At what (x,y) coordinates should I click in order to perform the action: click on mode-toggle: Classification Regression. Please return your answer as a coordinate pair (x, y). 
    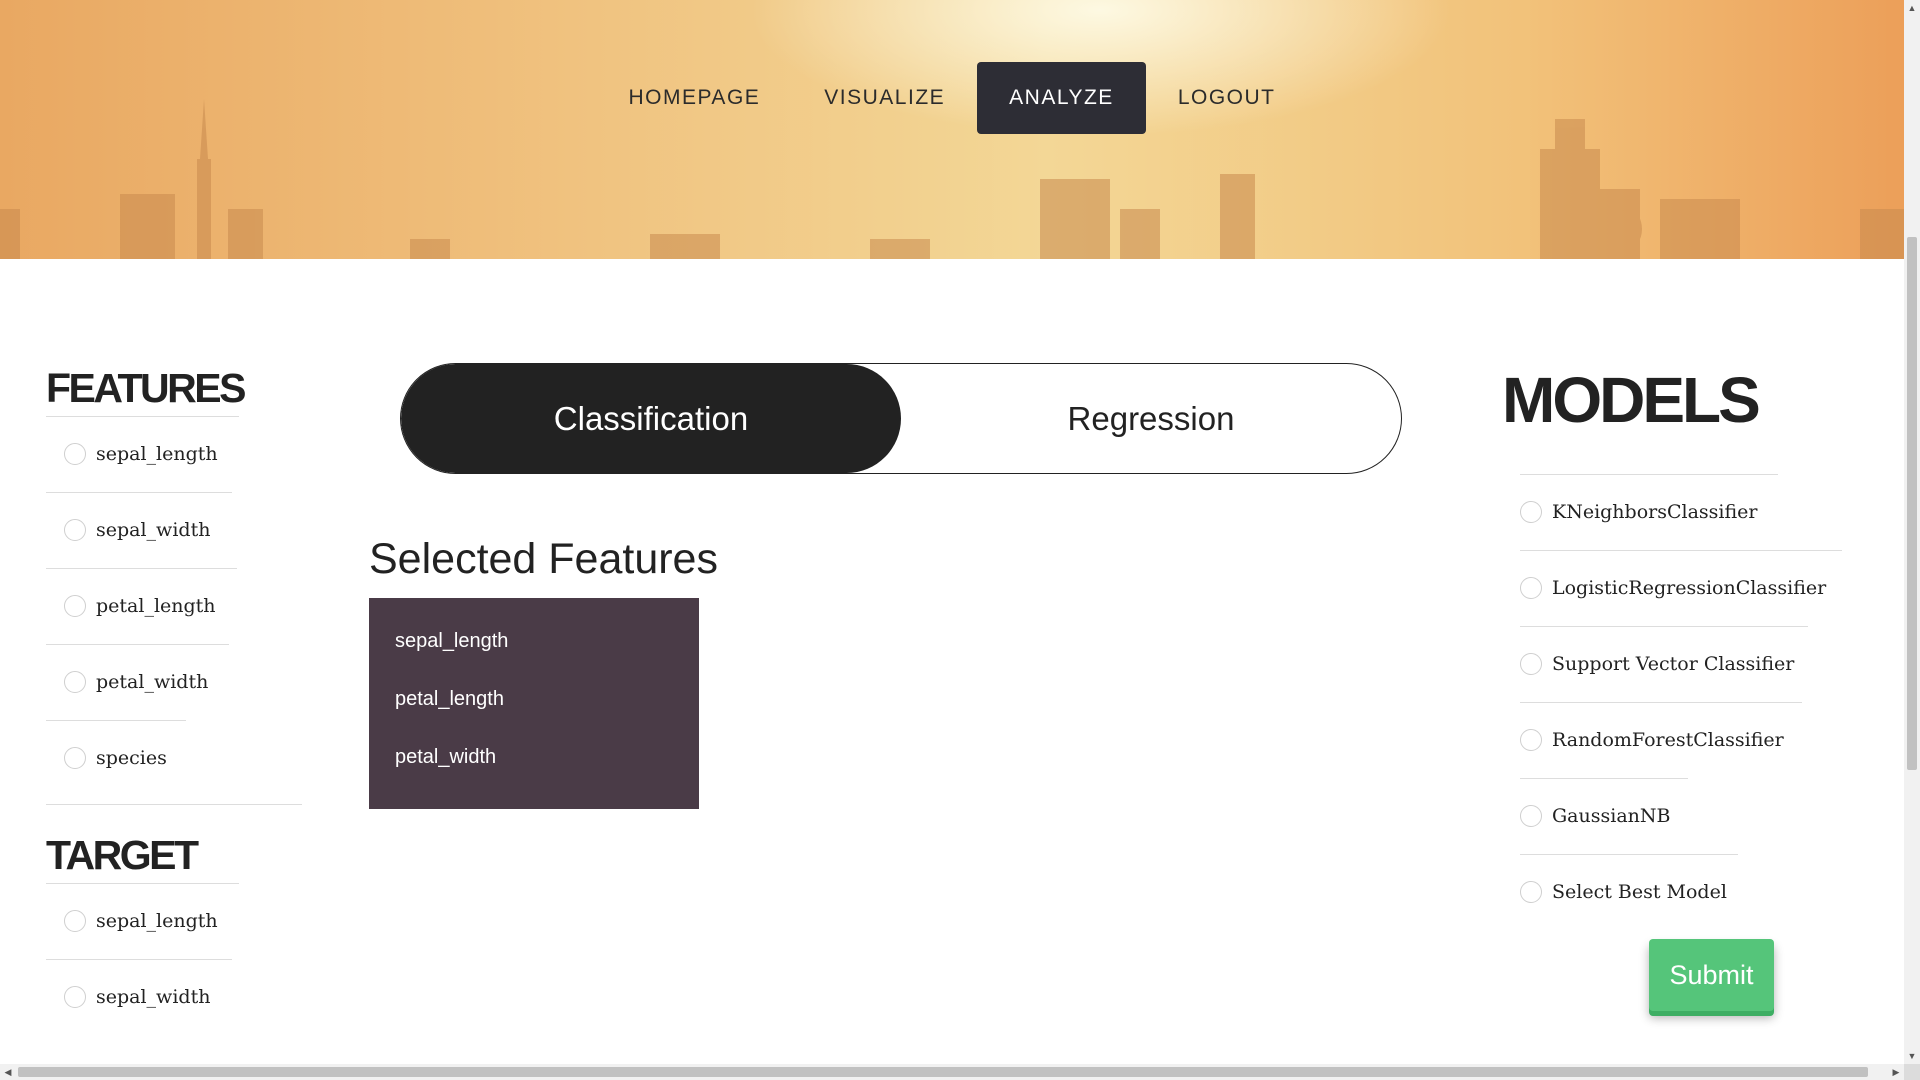
    Looking at the image, I should click on (901, 418).